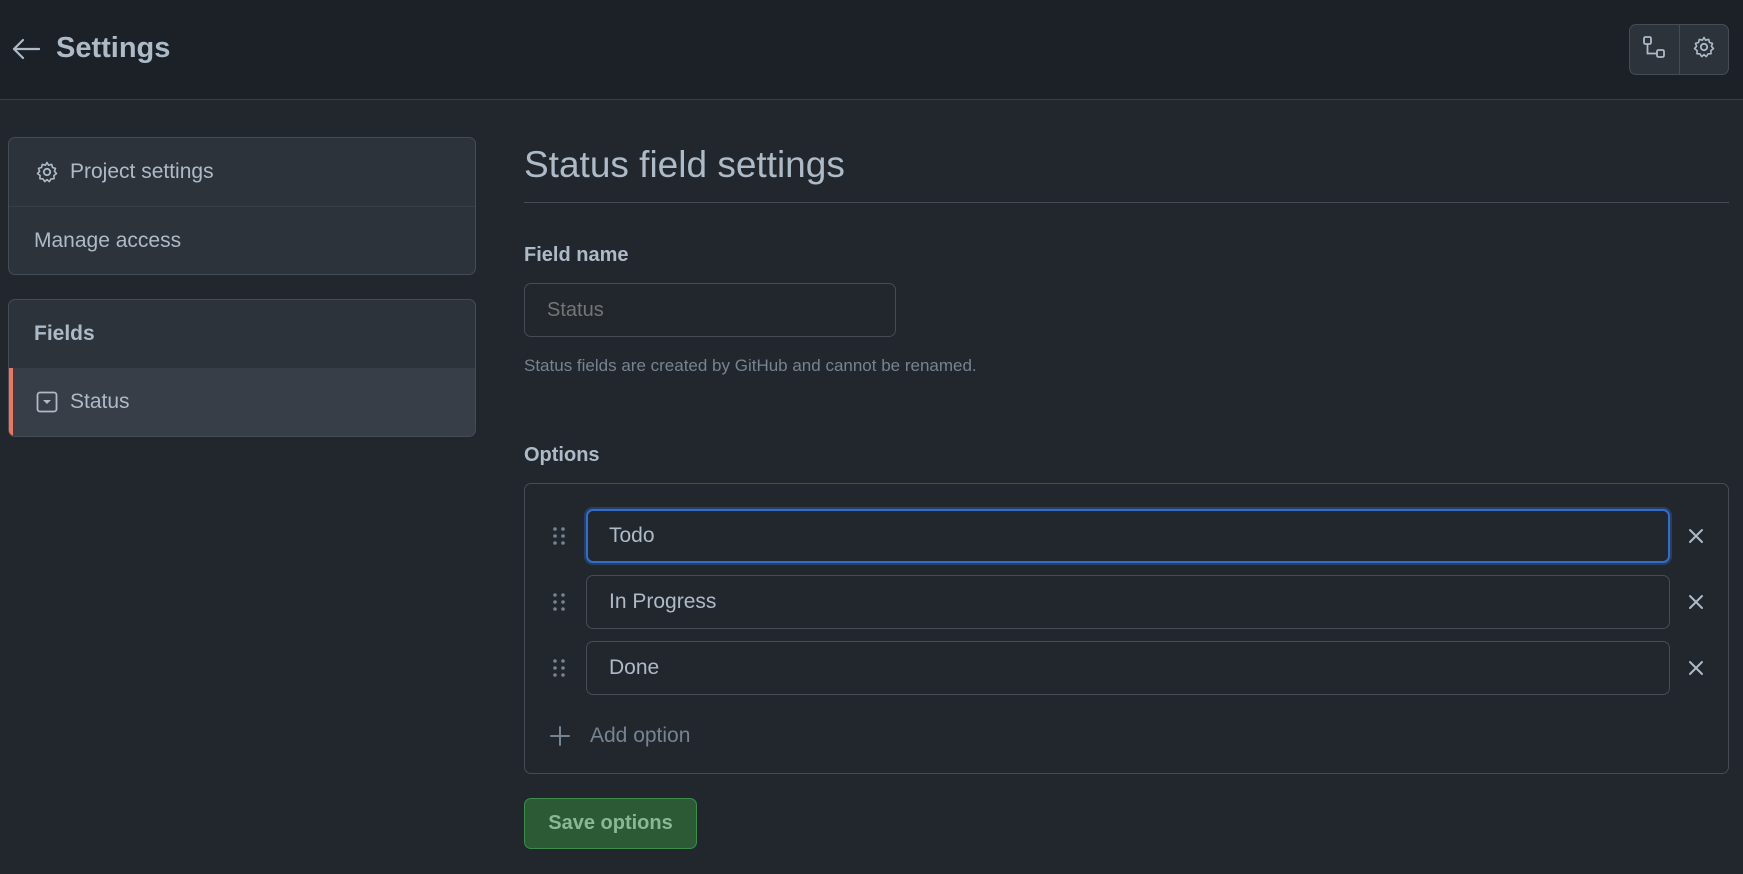 This screenshot has height=874, width=1743. I want to click on add-option-button: Add option, so click(619, 736).